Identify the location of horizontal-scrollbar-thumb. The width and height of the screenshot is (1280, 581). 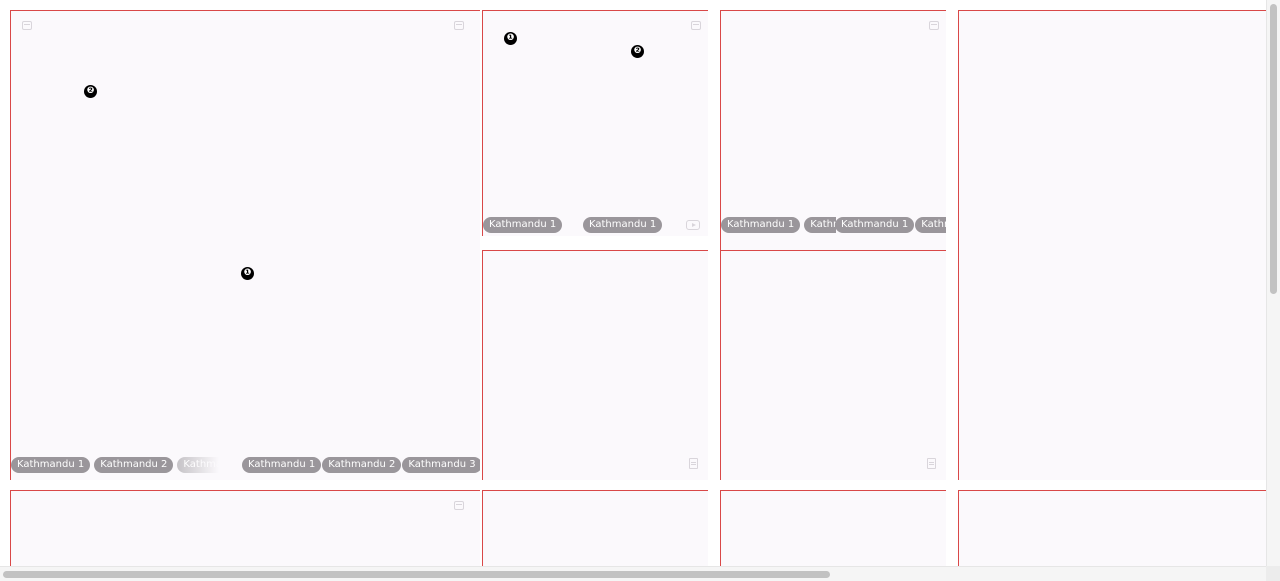
(416, 574).